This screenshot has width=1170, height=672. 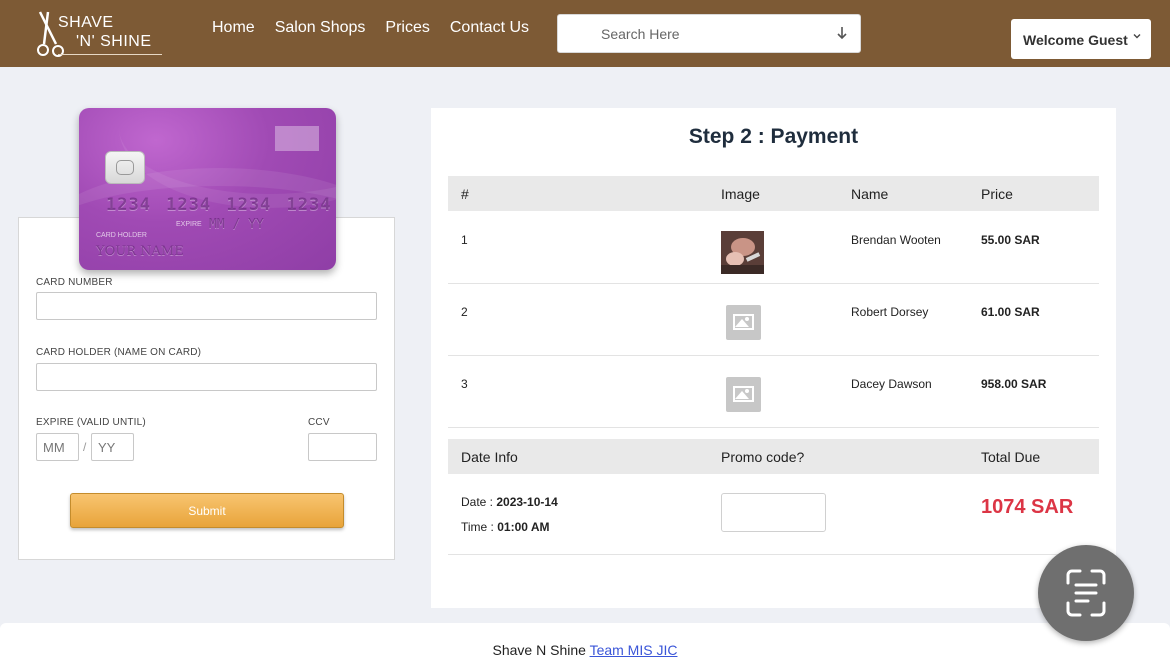 I want to click on logo: SHAVE 'N' SHINE, so click(x=99, y=35).